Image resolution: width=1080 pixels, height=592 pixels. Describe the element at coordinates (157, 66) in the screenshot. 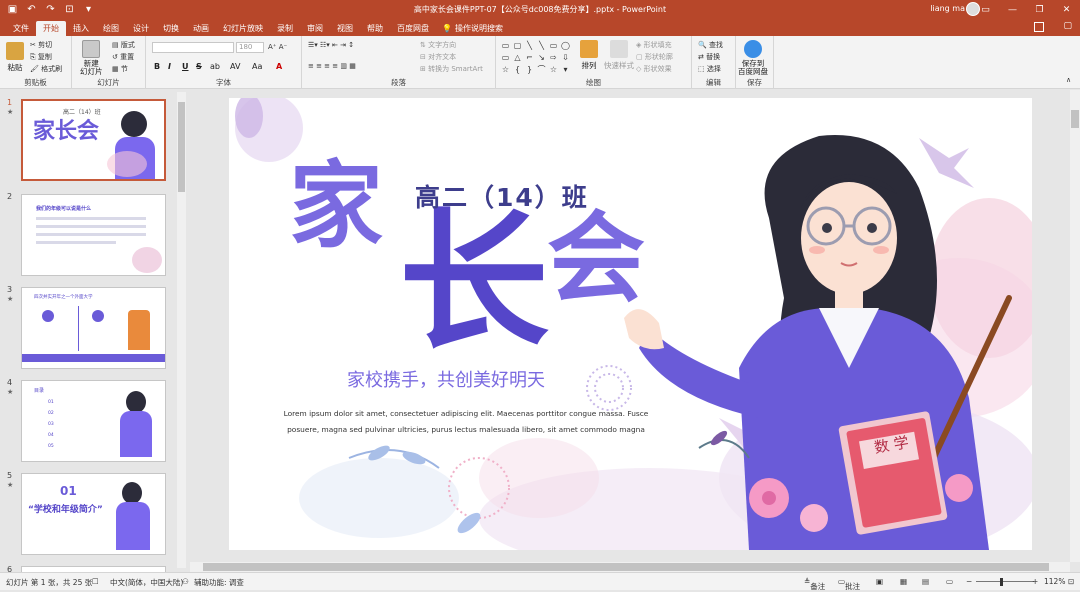

I see `bold-button: B` at that location.